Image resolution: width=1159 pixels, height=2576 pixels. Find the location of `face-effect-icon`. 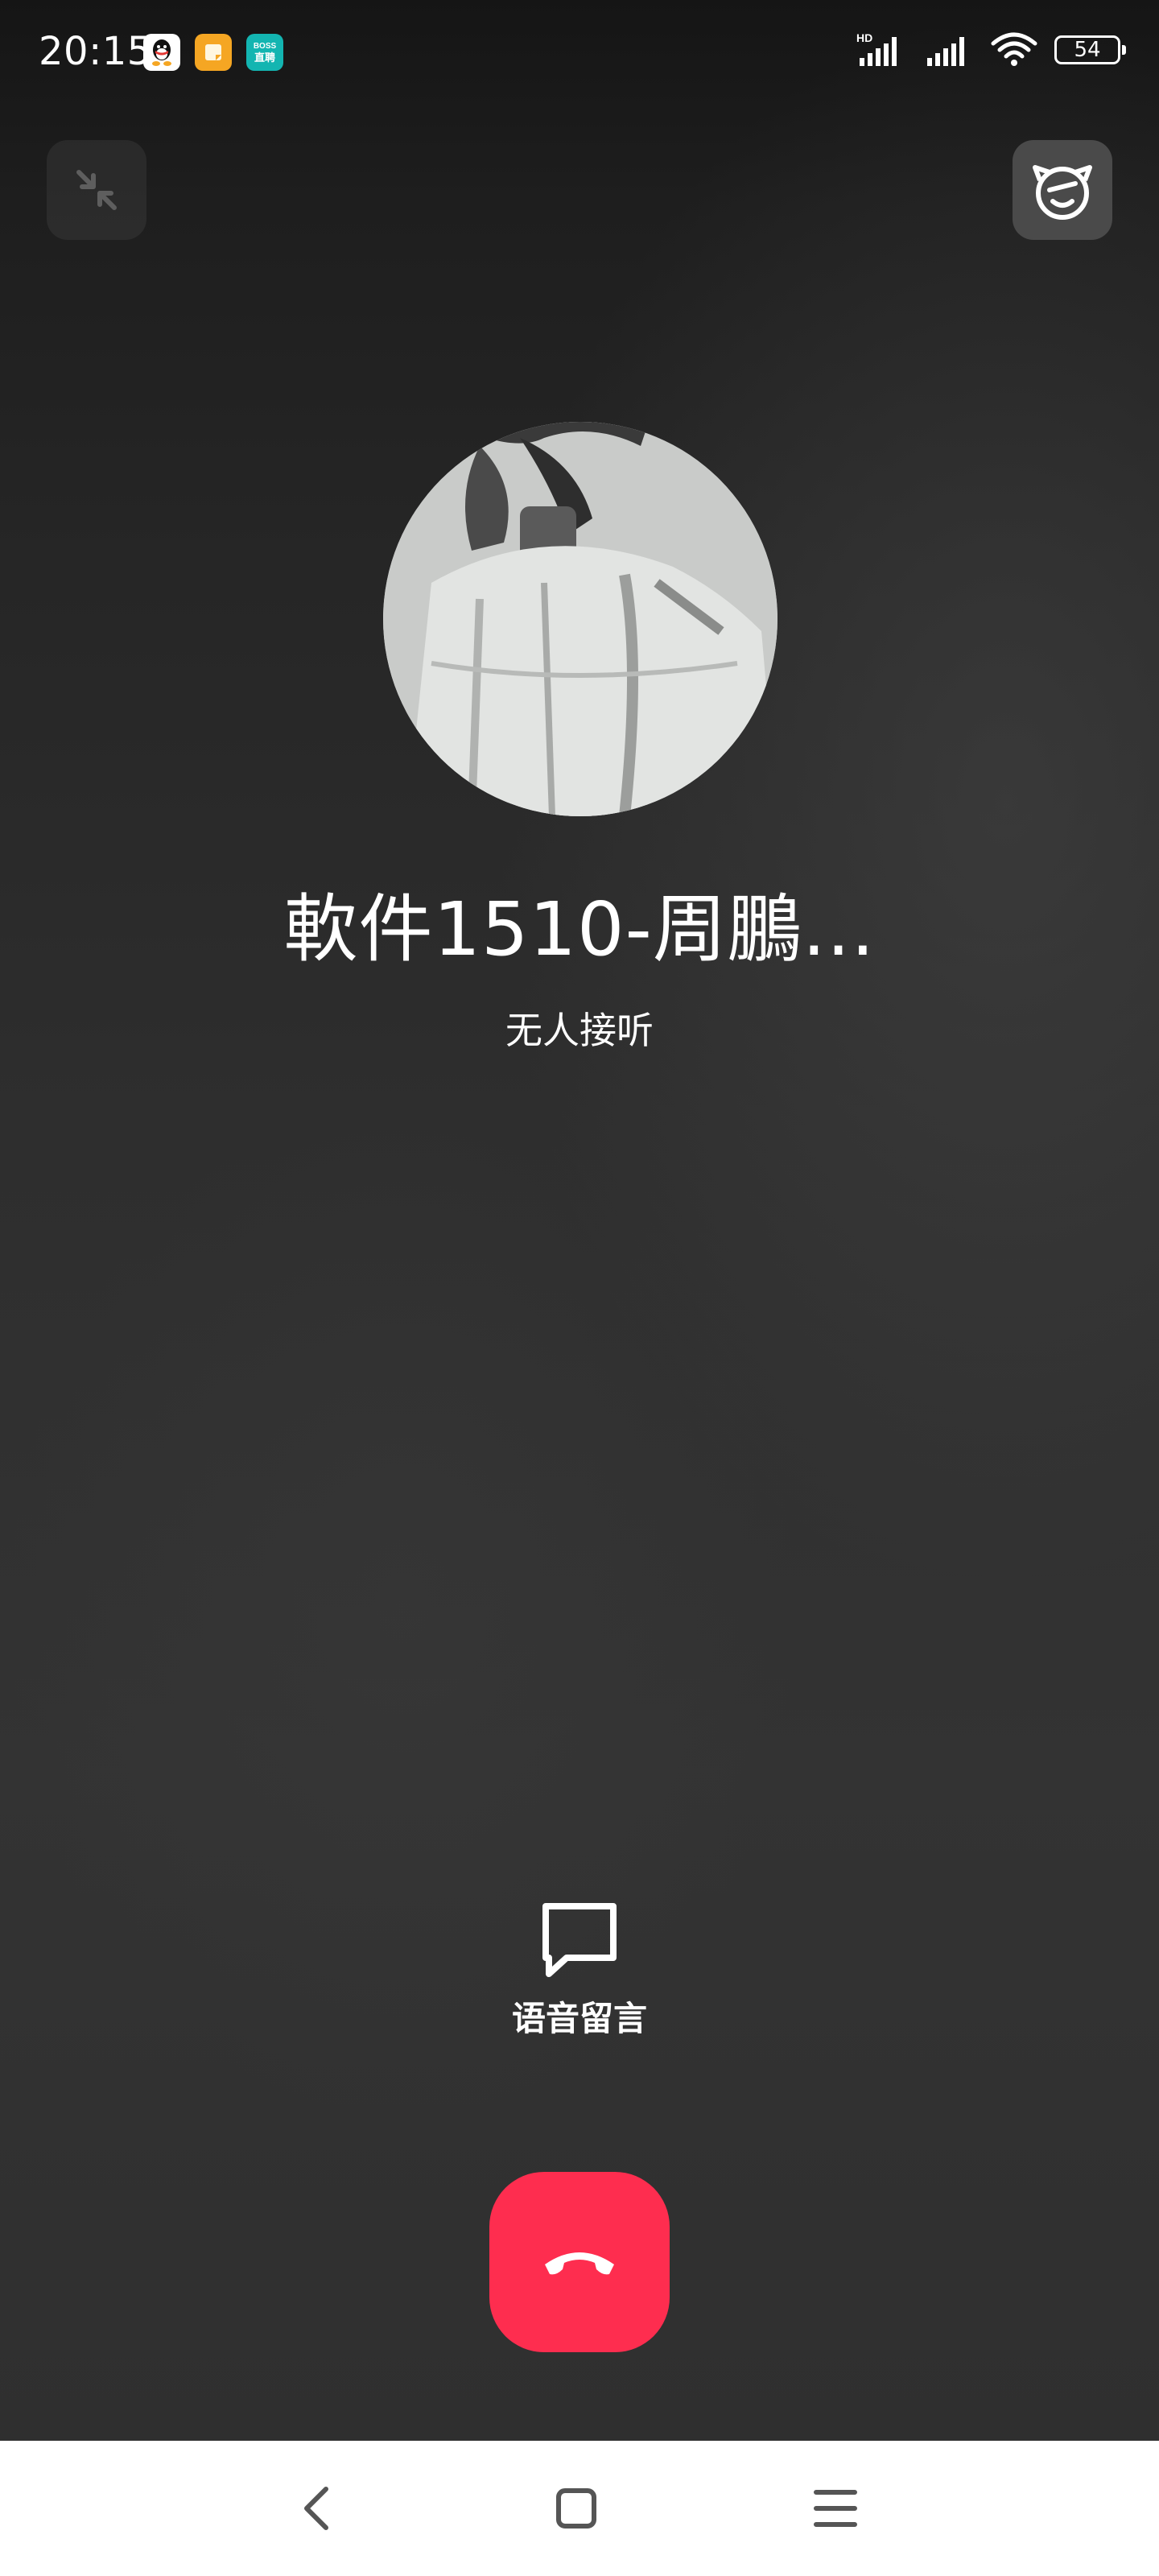

face-effect-icon is located at coordinates (1062, 192).